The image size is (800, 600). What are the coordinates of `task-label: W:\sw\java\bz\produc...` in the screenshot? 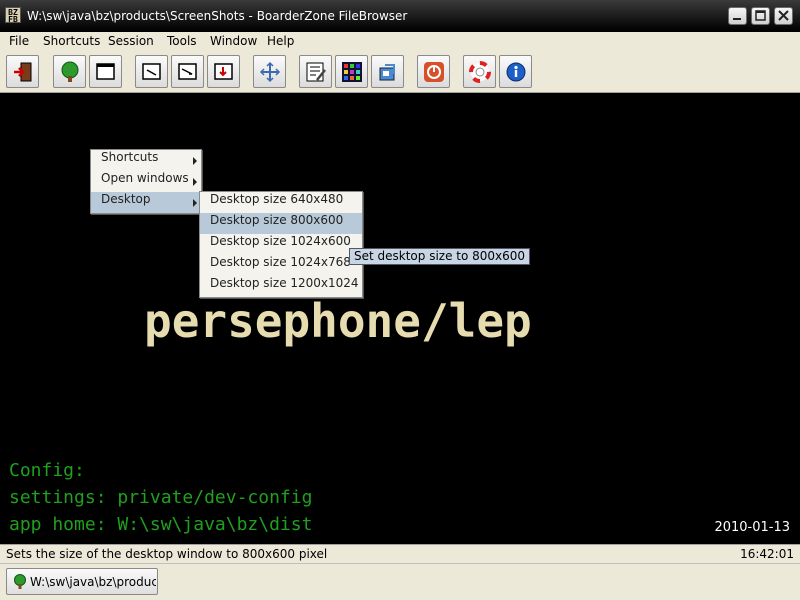 It's located at (93, 582).